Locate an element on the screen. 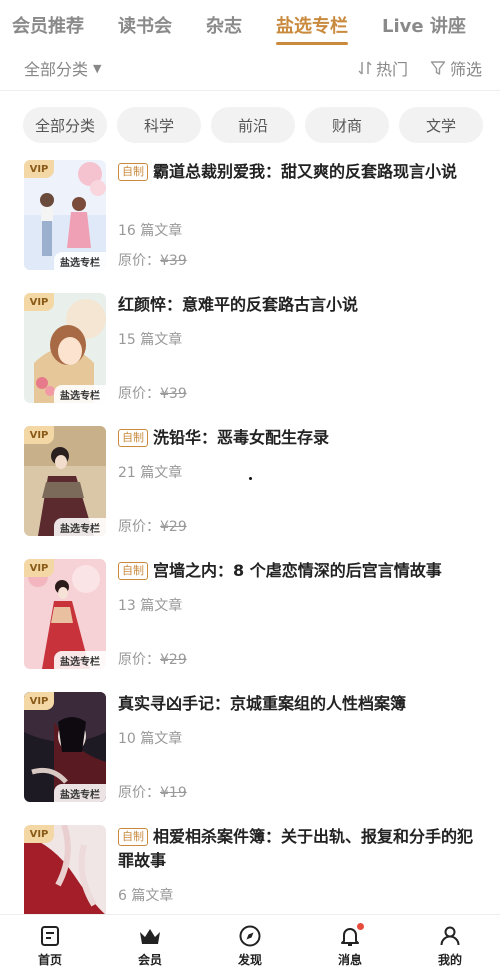  nav-messages-label: 消息 is located at coordinates (349, 960).